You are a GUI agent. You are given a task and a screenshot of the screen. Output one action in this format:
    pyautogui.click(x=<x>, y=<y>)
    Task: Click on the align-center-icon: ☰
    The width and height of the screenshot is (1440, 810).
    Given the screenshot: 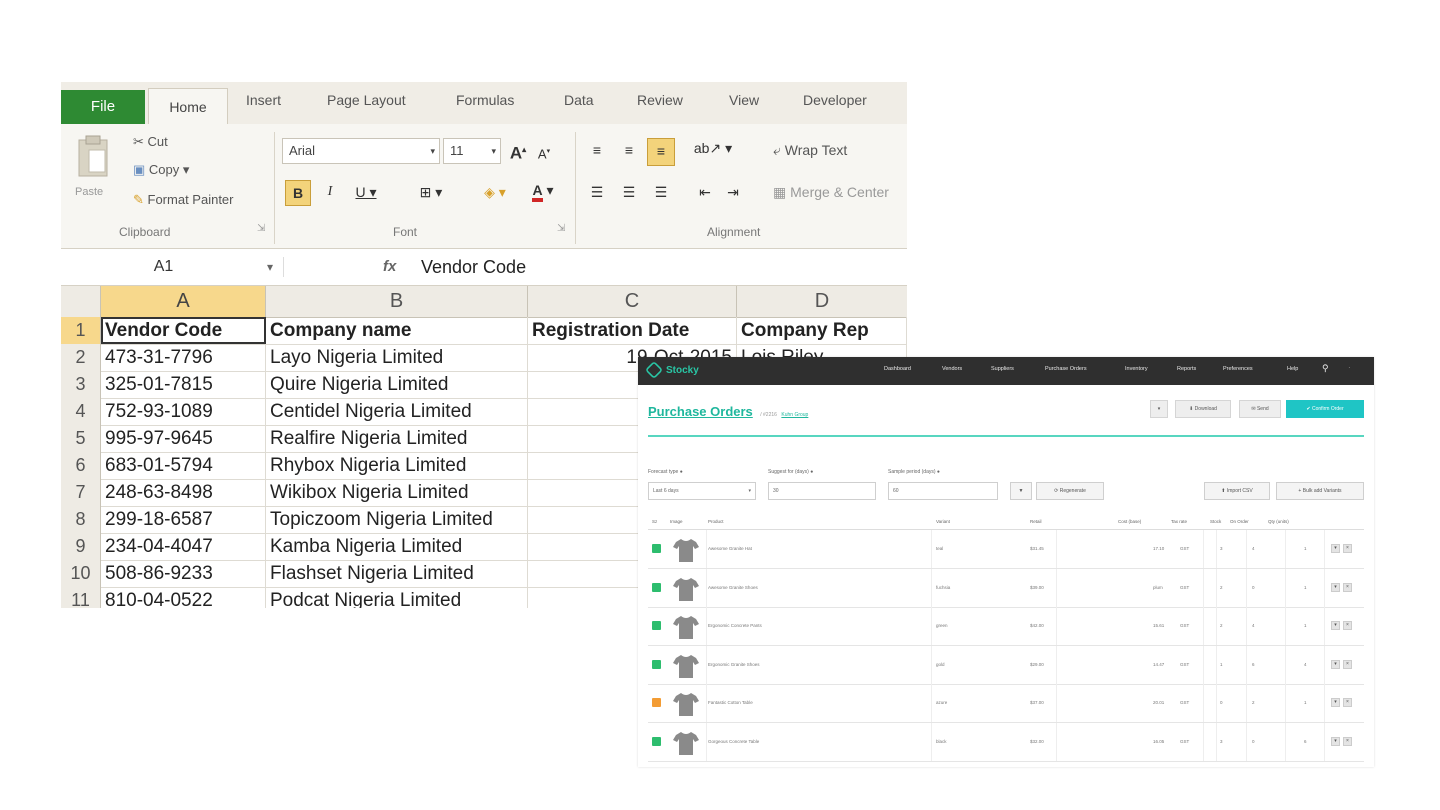 What is the action you would take?
    pyautogui.click(x=629, y=192)
    